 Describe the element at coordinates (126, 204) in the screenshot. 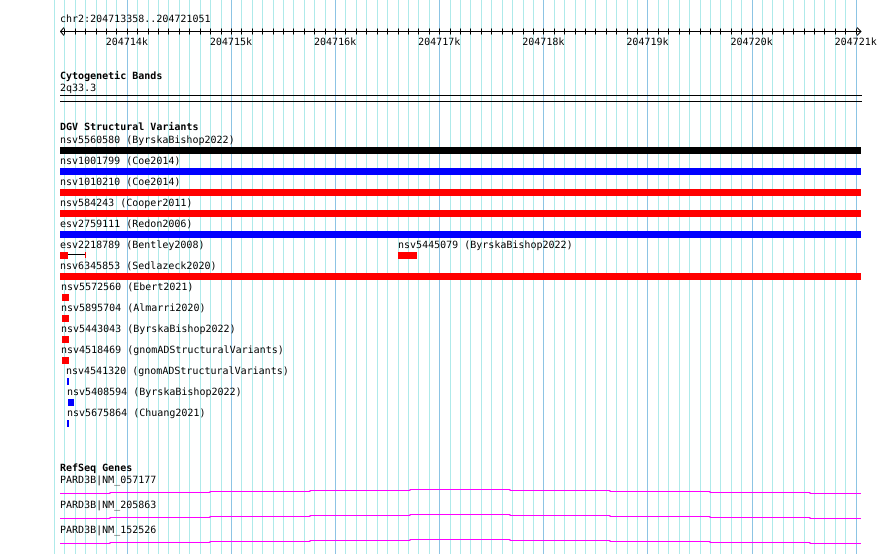

I see `variant-label: nsv584243 (Cooper2011)` at that location.